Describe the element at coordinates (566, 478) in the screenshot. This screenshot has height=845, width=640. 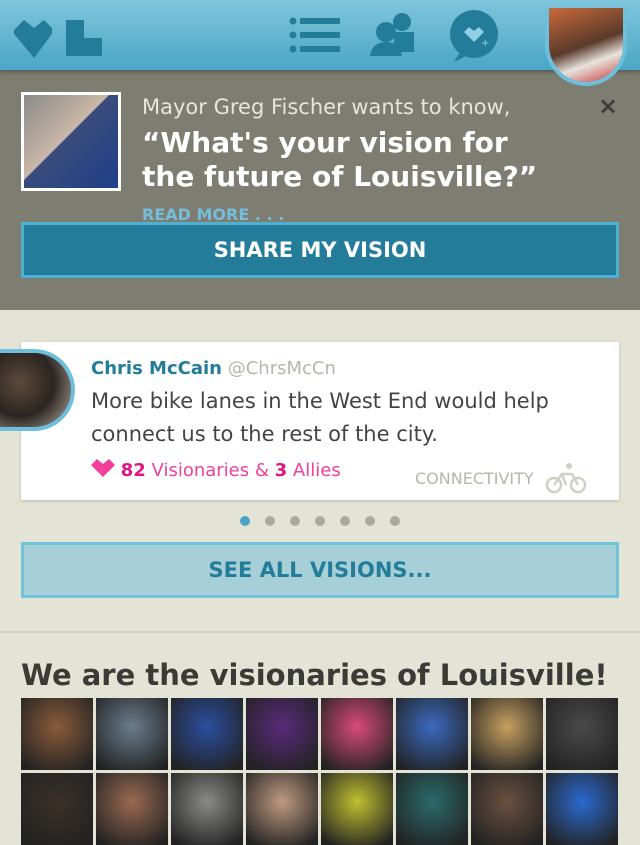
I see `bicycle-icon` at that location.